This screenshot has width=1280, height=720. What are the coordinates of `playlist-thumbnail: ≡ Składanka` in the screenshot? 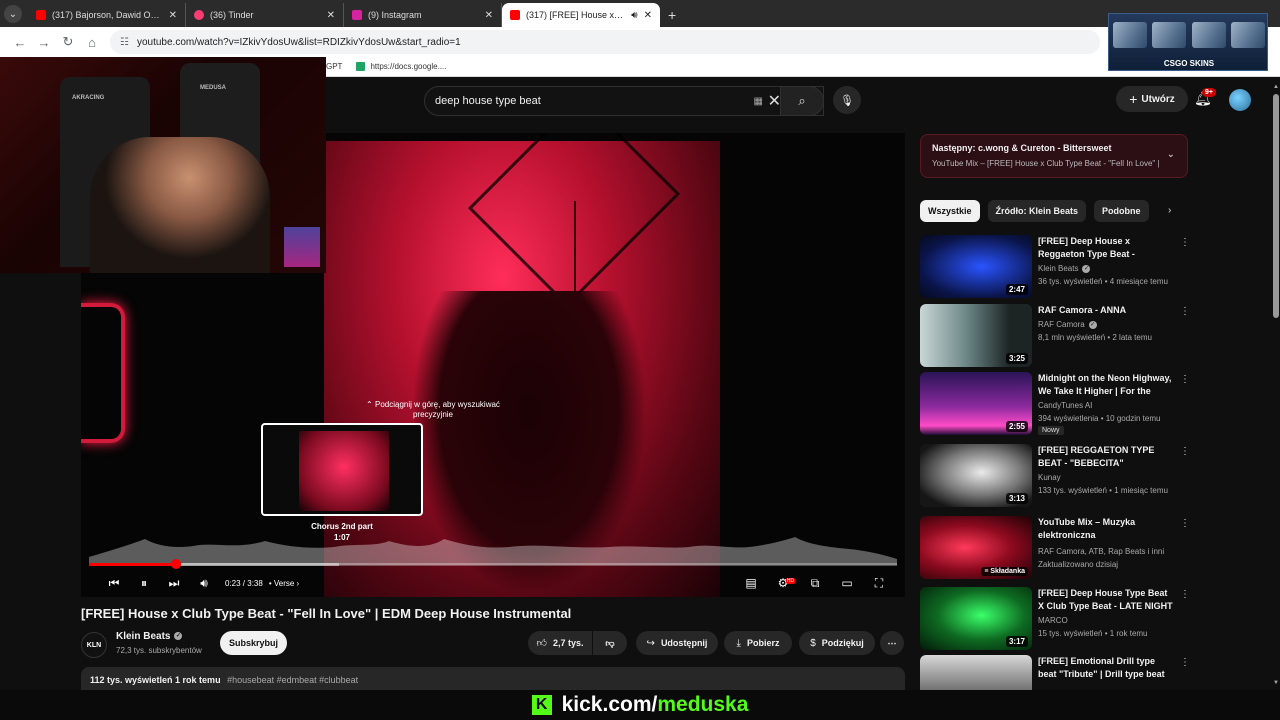 It's located at (976, 547).